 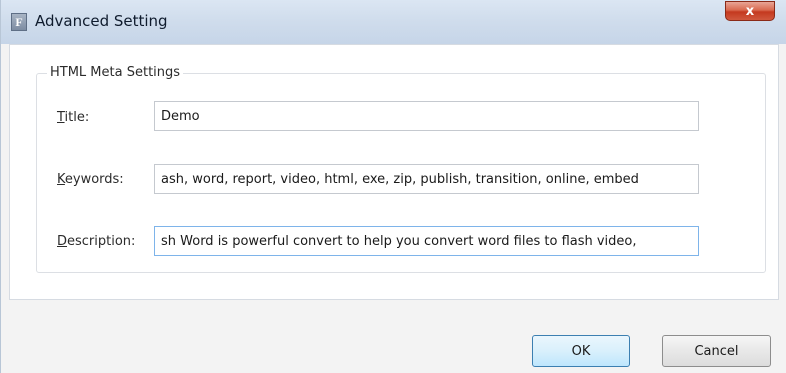 I want to click on title-label-text: itle:, so click(x=77, y=117).